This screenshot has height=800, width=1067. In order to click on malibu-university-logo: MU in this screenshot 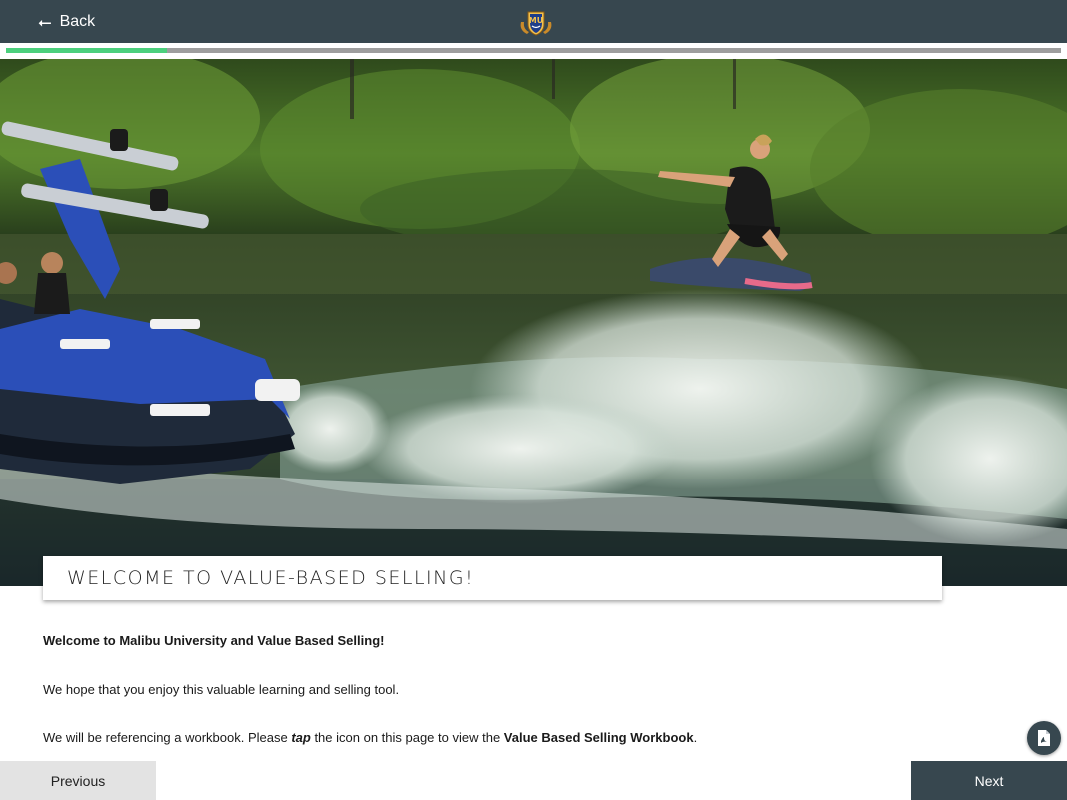, I will do `click(536, 23)`.